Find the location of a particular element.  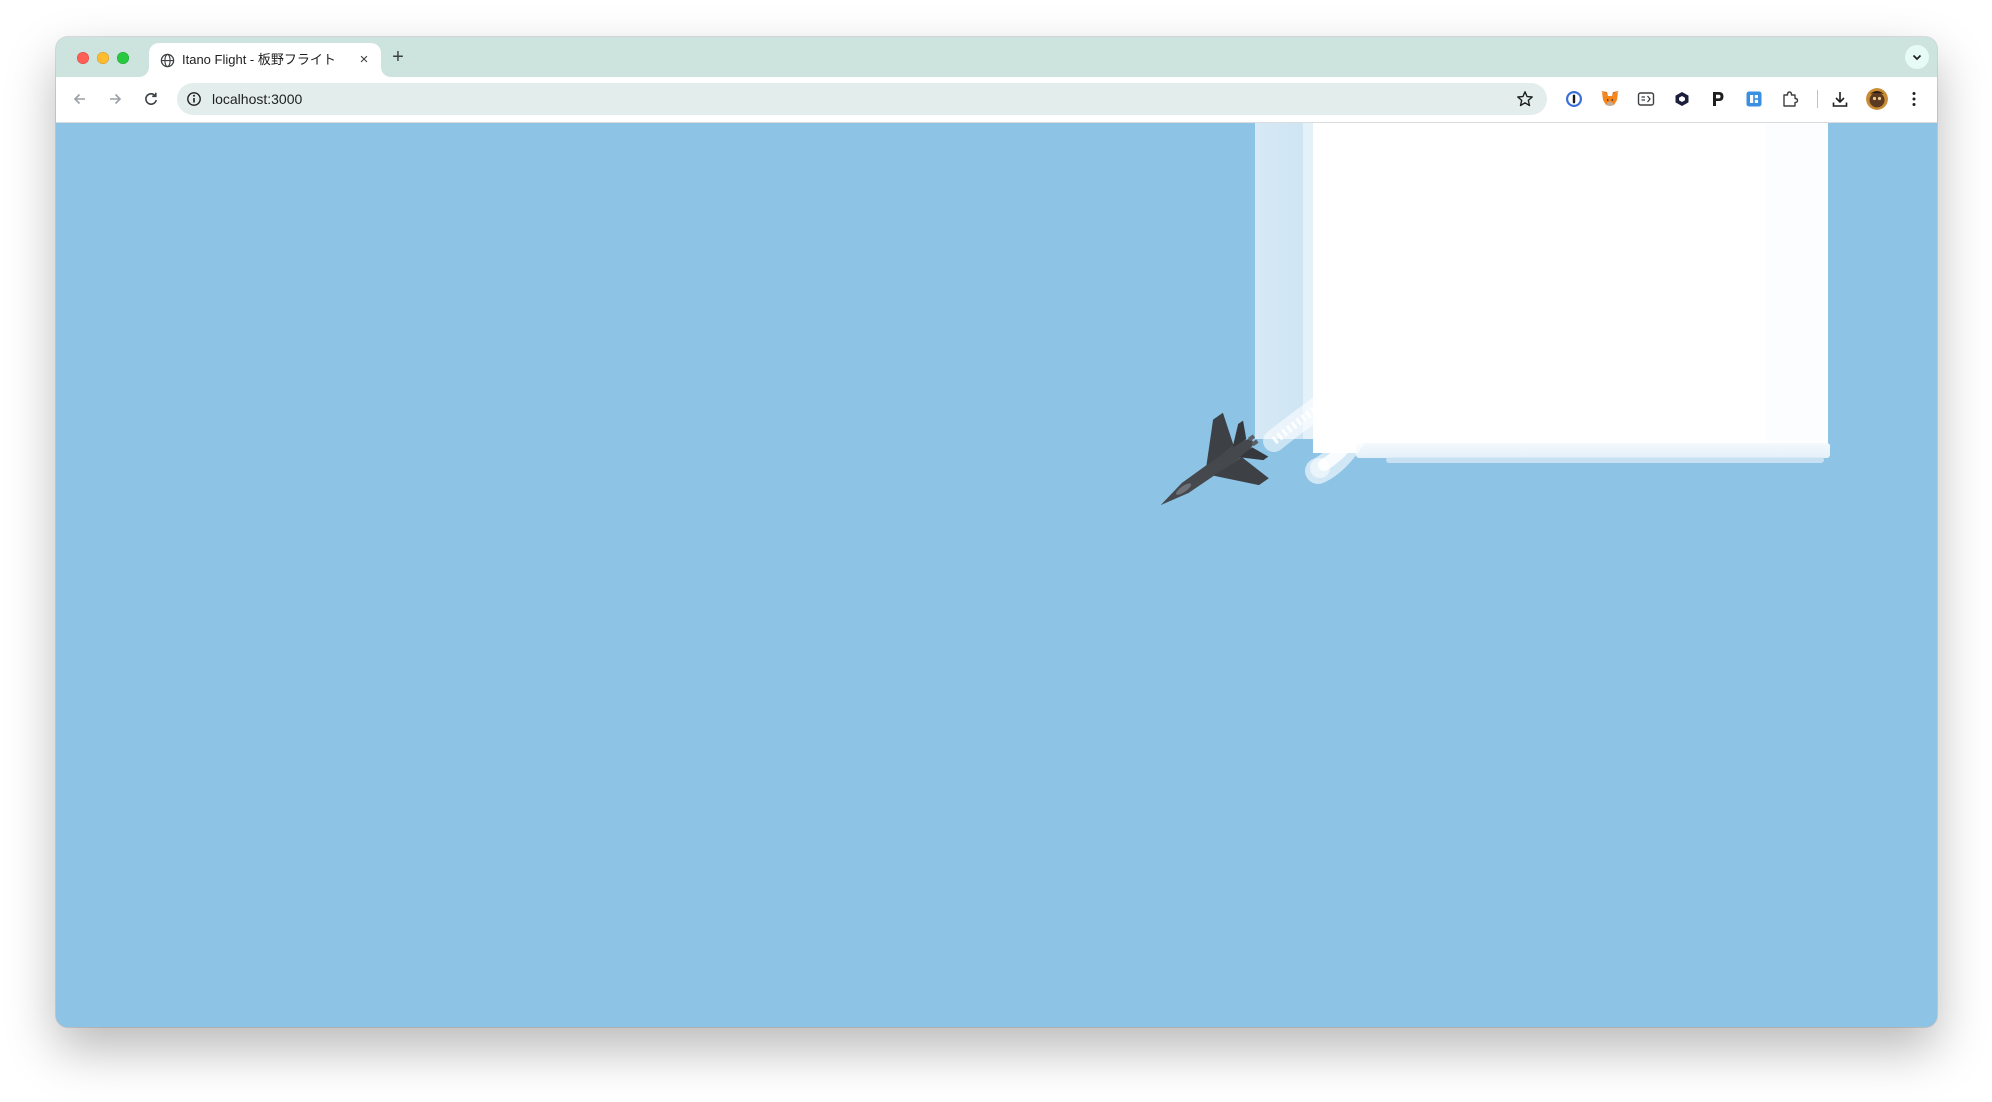

puzzle-extensions-icon is located at coordinates (1790, 99).